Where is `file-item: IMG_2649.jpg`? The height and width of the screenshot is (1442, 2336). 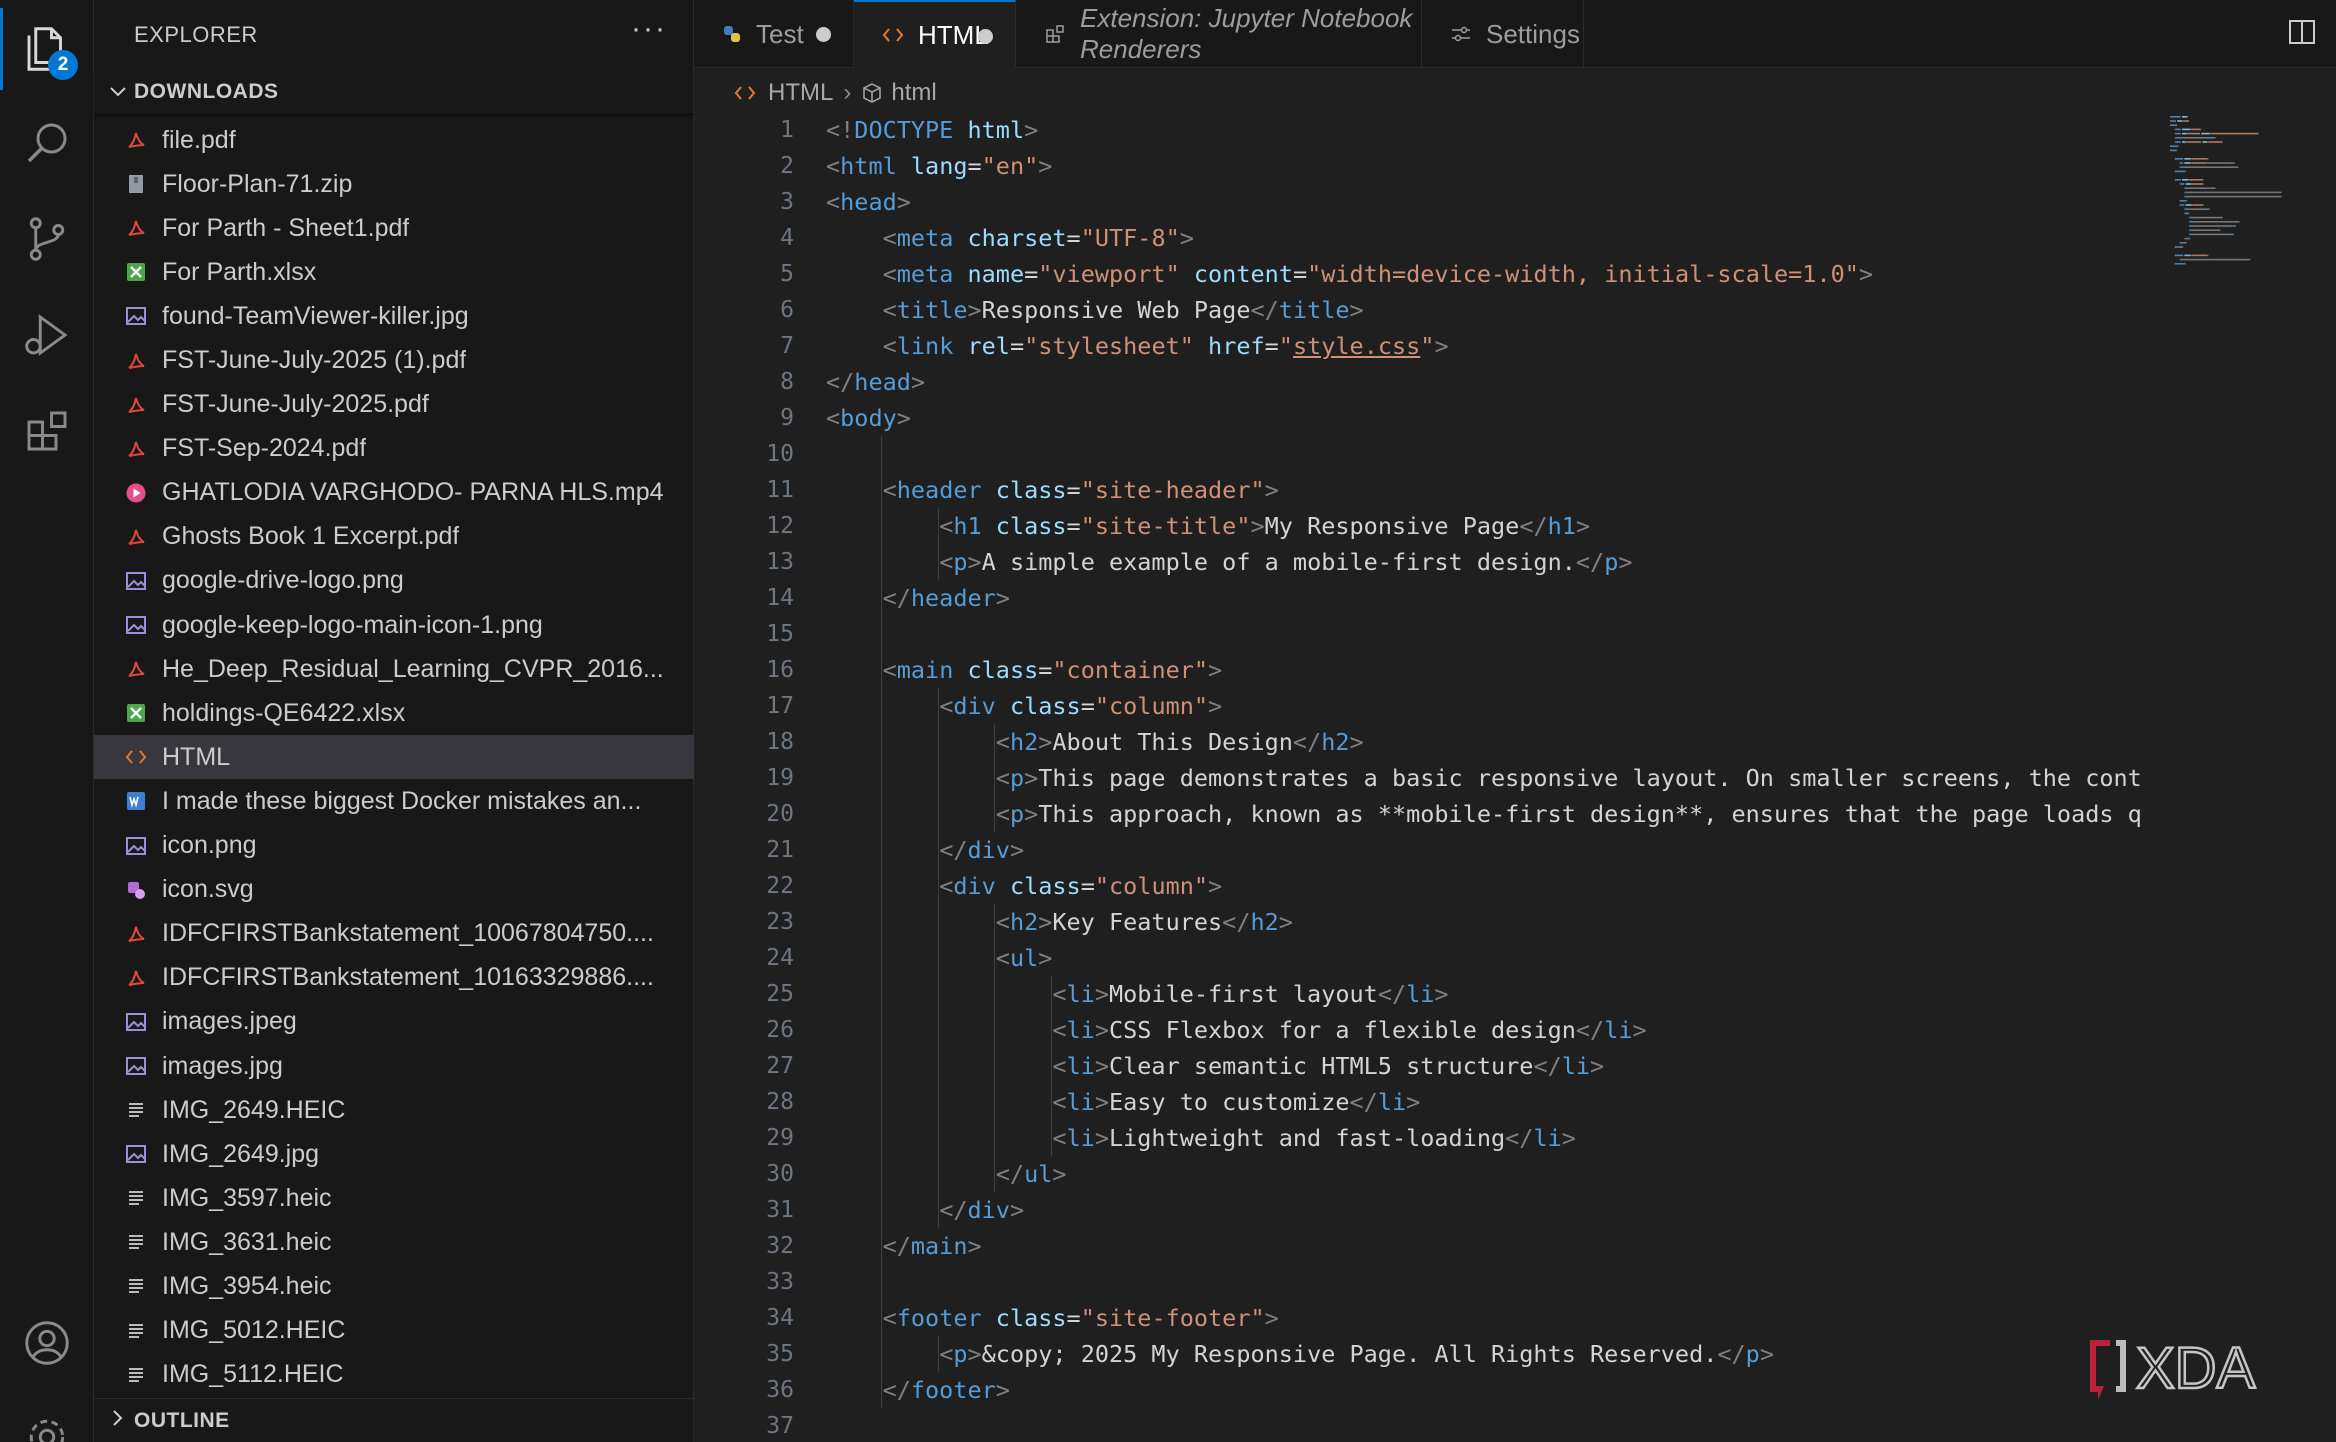
file-item: IMG_2649.jpg is located at coordinates (394, 1154).